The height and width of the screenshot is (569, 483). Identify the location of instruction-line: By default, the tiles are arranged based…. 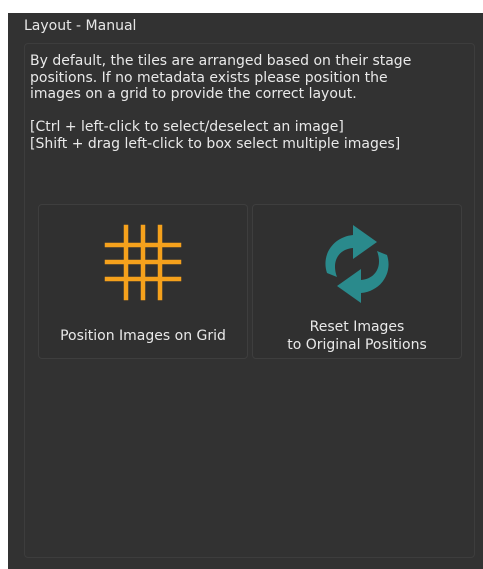
(221, 61).